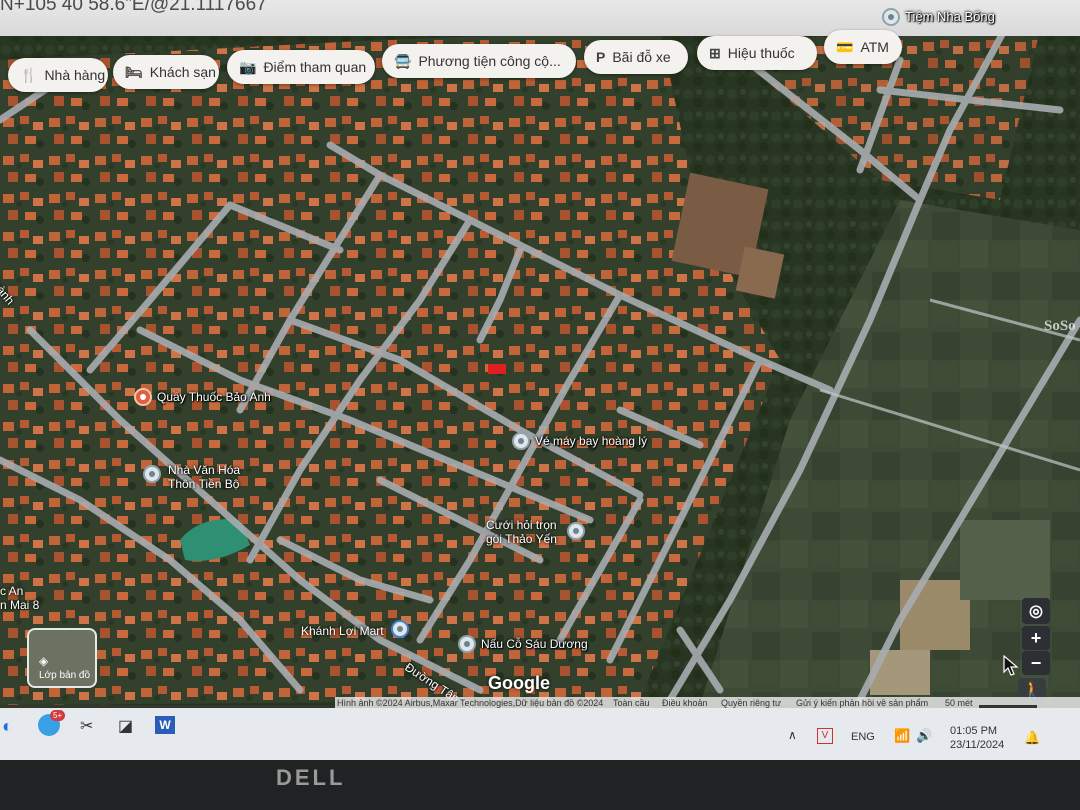  Describe the element at coordinates (761, 53) in the screenshot. I see `chip-label: Hiệu thuốc` at that location.